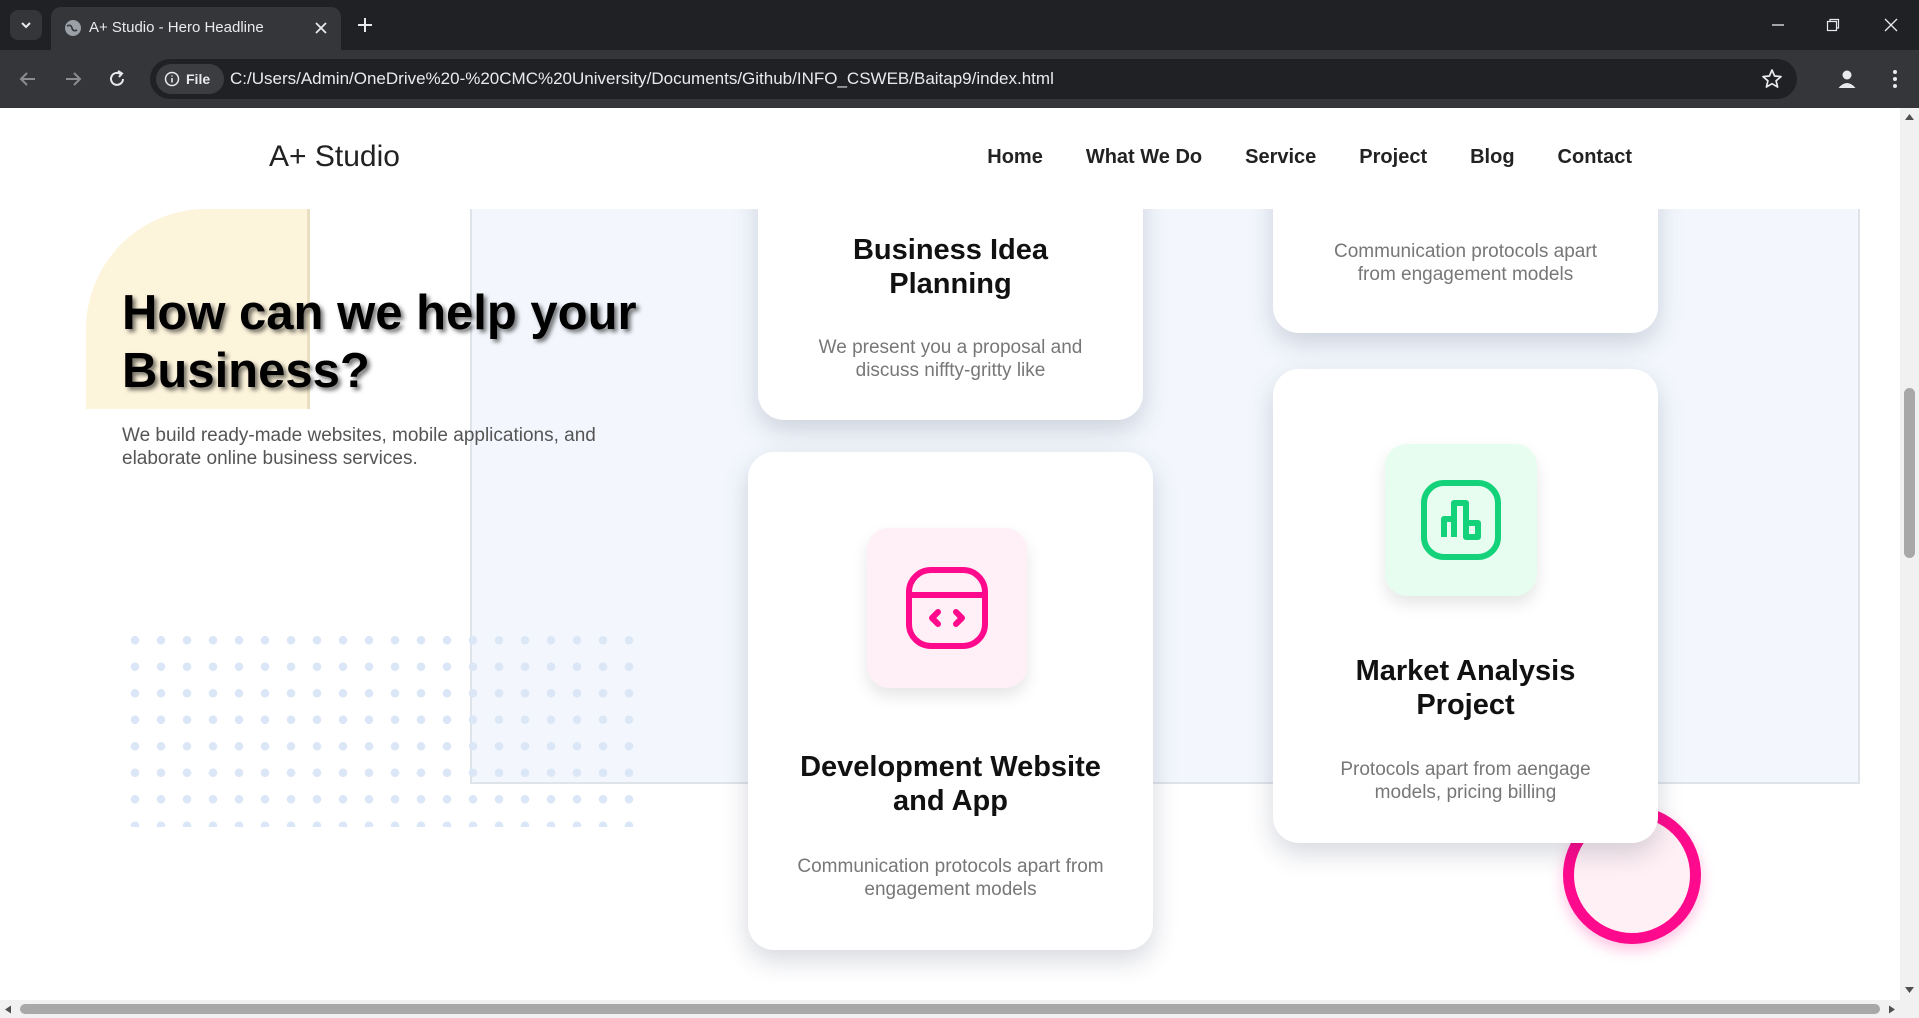 The width and height of the screenshot is (1919, 1018). I want to click on scroll-up-arrow-icon, so click(1909, 117).